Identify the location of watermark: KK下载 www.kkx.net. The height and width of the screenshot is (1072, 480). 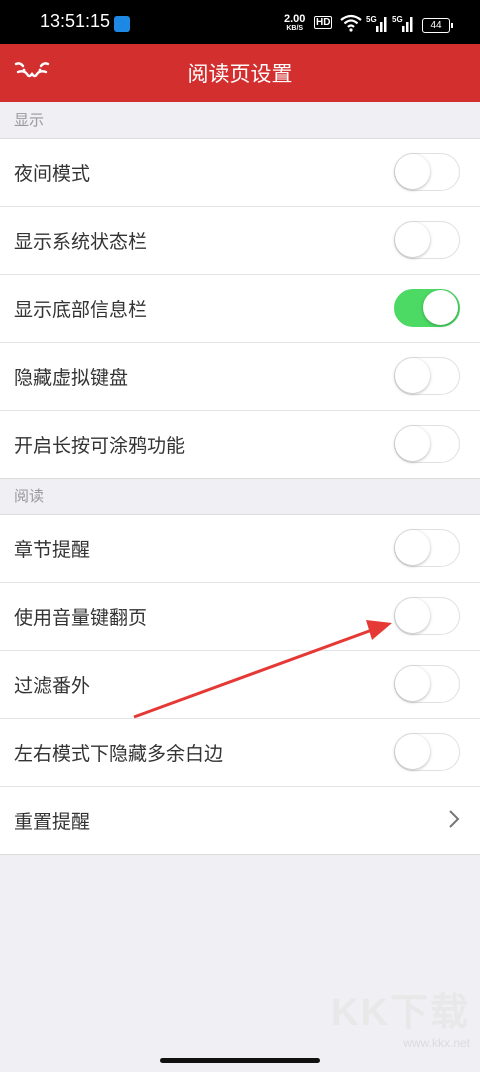
(400, 1015).